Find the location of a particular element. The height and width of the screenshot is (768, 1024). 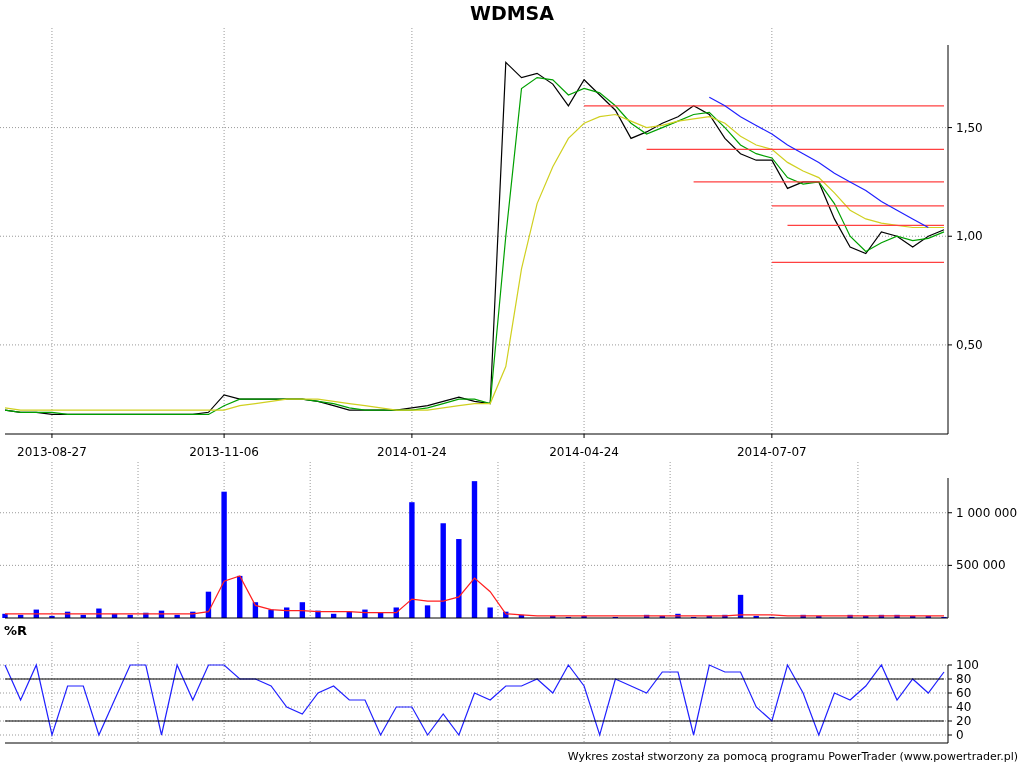

axis-label: 0,50 is located at coordinates (969, 344).